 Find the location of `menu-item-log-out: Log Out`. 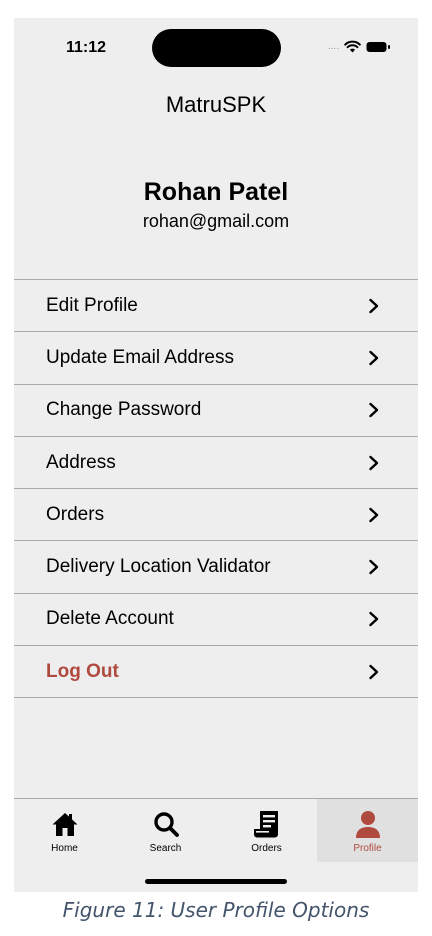

menu-item-log-out: Log Out is located at coordinates (216, 672).